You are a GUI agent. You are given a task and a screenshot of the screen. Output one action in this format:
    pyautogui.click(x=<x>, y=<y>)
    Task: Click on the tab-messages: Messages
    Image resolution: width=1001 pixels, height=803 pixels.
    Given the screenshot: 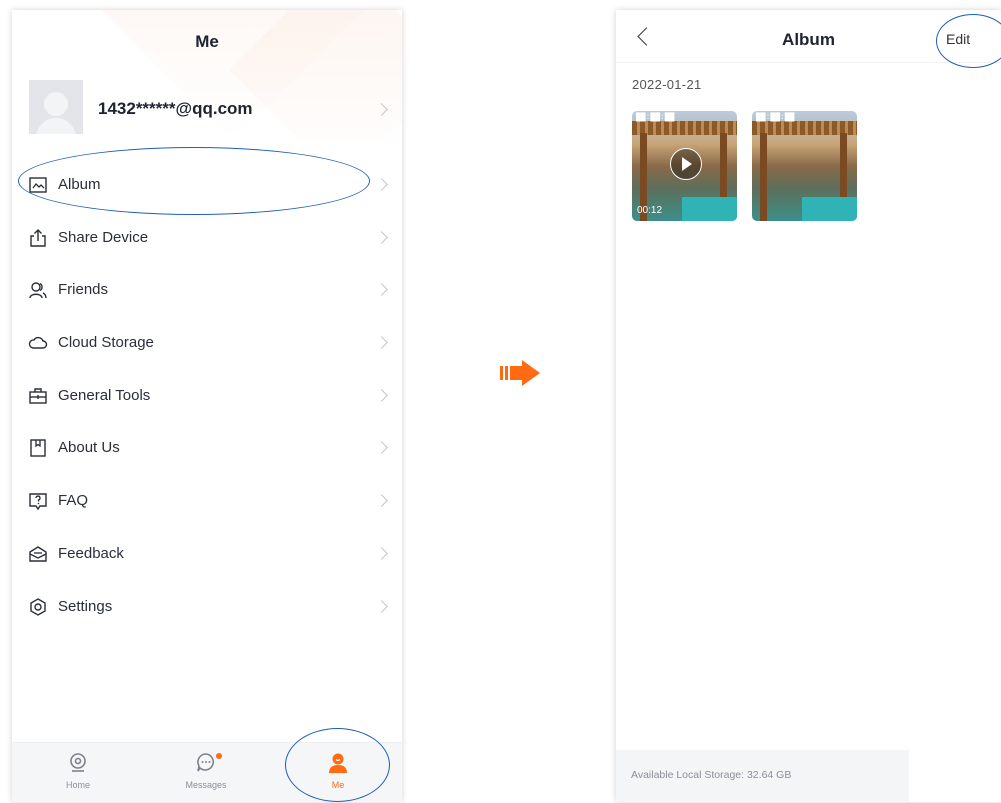 What is the action you would take?
    pyautogui.click(x=206, y=772)
    